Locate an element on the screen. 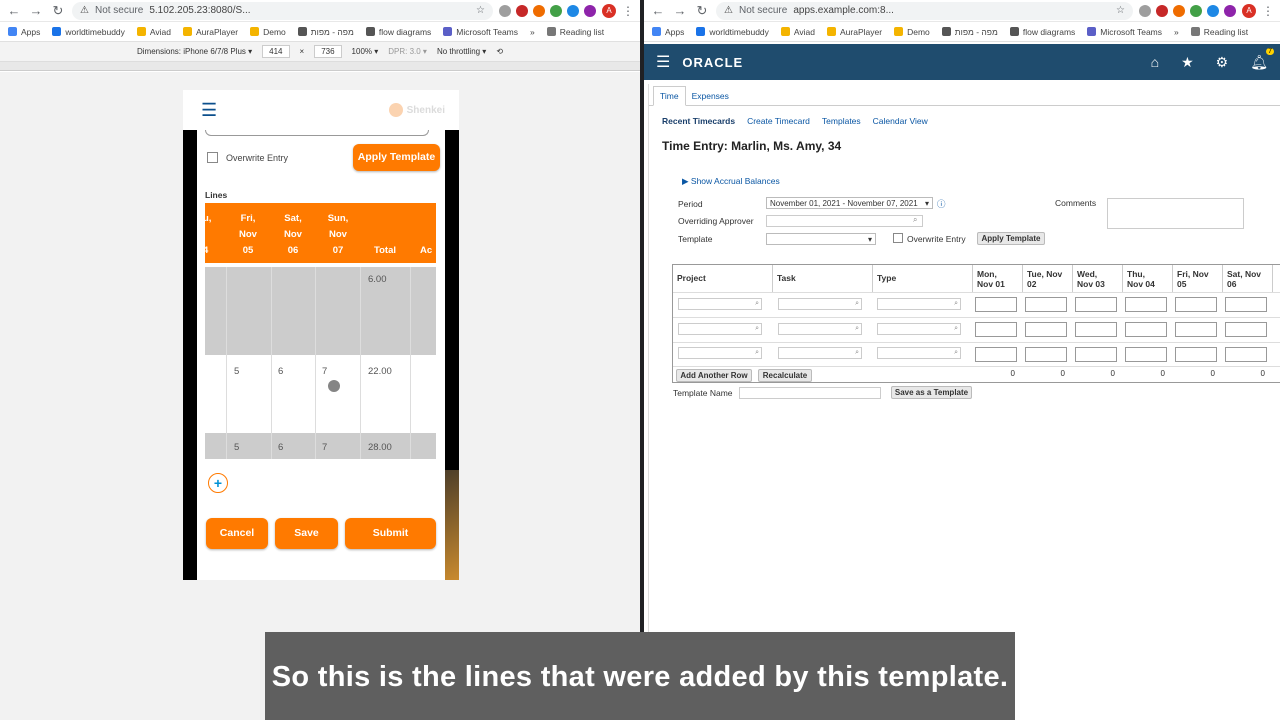  link-templates: Templates is located at coordinates (841, 121).